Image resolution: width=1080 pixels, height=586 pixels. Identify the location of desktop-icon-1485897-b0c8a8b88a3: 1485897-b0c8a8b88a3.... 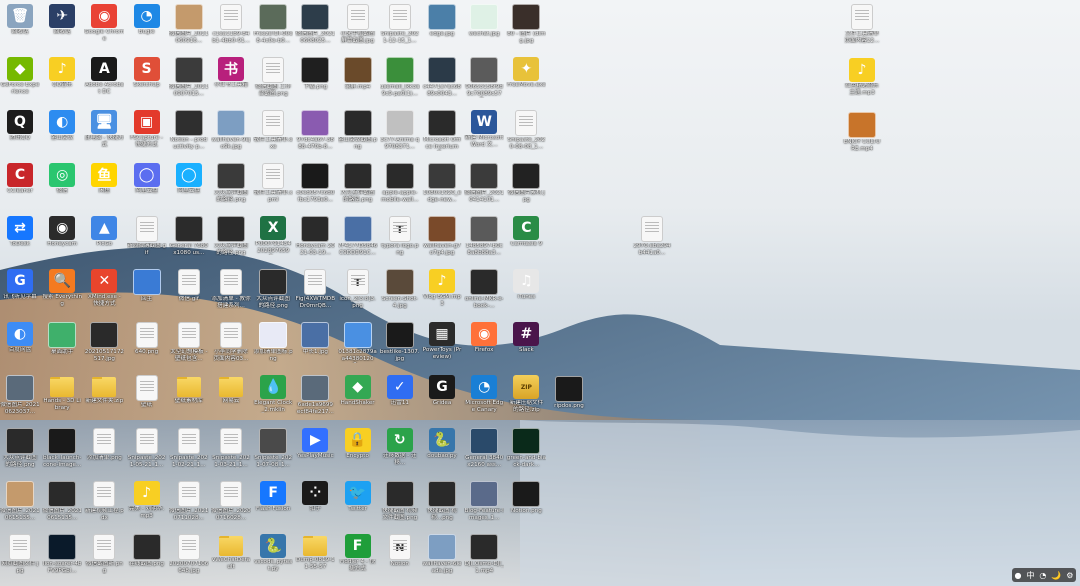
(484, 236).